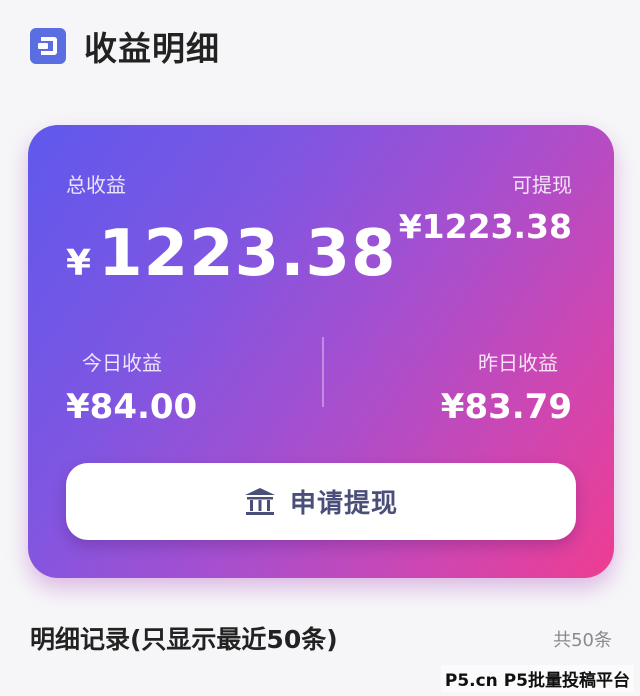  What do you see at coordinates (132, 407) in the screenshot?
I see `today-earnings-value: ¥84.00` at bounding box center [132, 407].